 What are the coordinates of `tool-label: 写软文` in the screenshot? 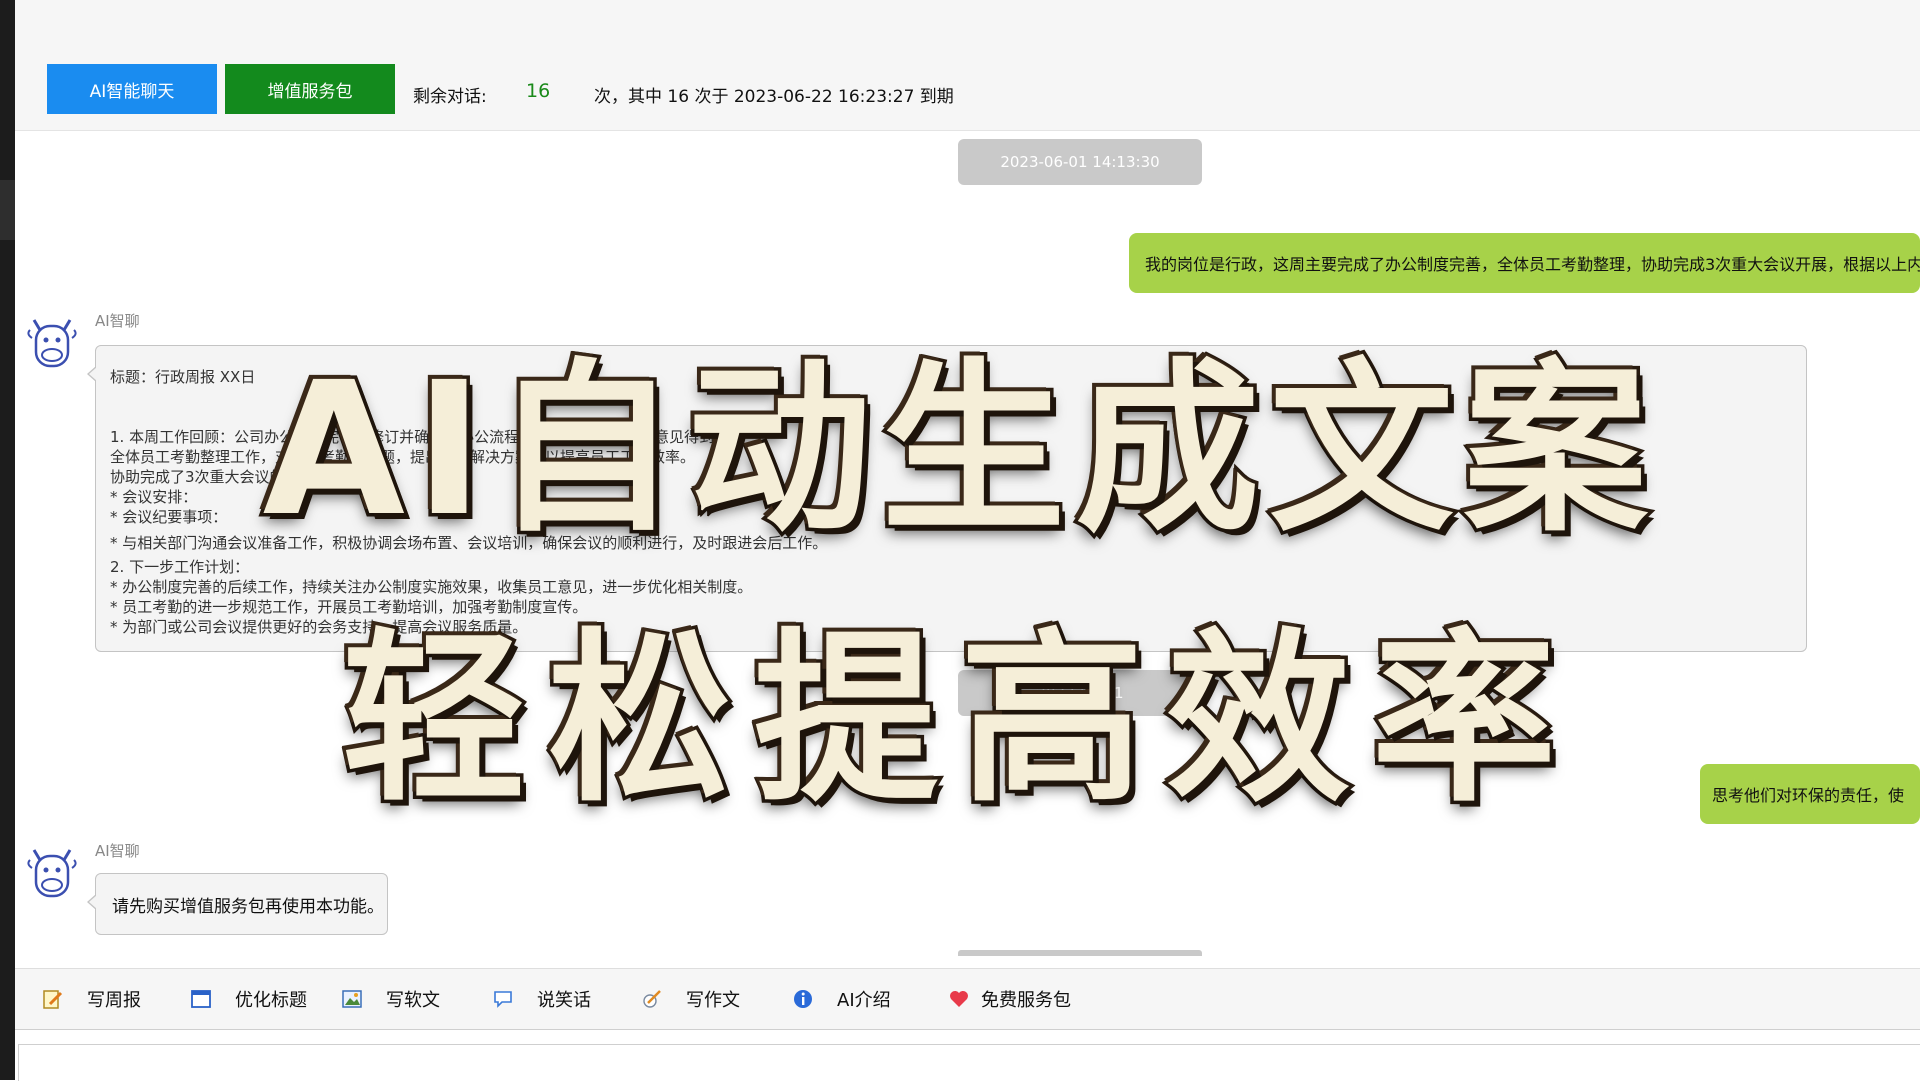 It's located at (413, 1000).